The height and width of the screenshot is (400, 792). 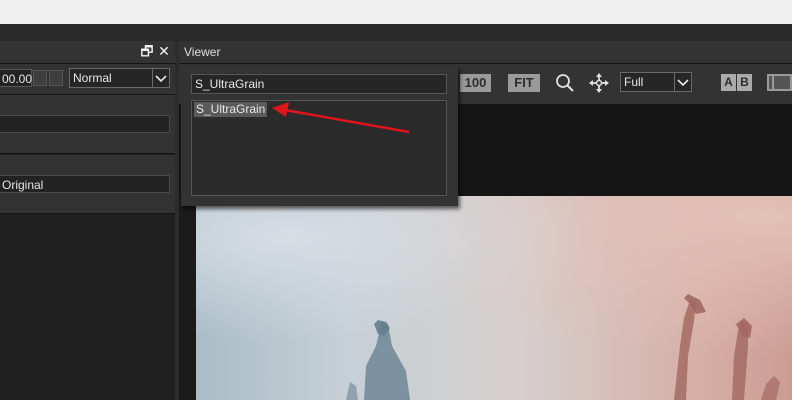 What do you see at coordinates (319, 148) in the screenshot?
I see `popup-results-list: S_UltraGrain` at bounding box center [319, 148].